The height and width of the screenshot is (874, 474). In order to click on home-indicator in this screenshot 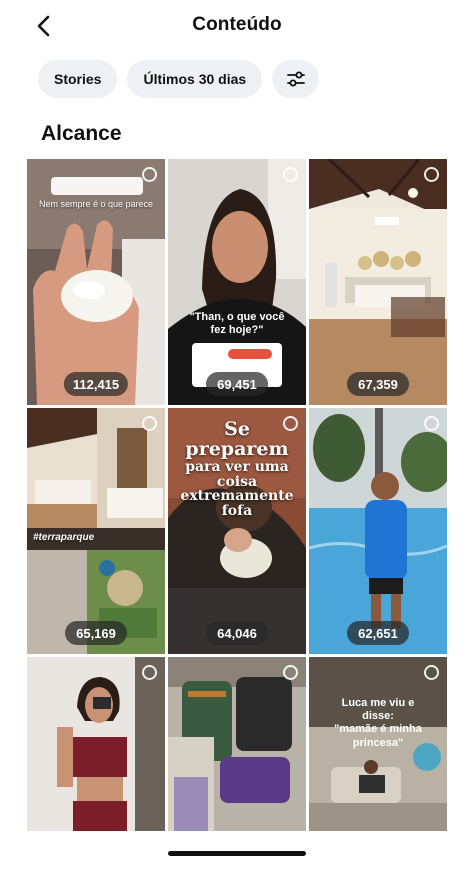, I will do `click(237, 853)`.